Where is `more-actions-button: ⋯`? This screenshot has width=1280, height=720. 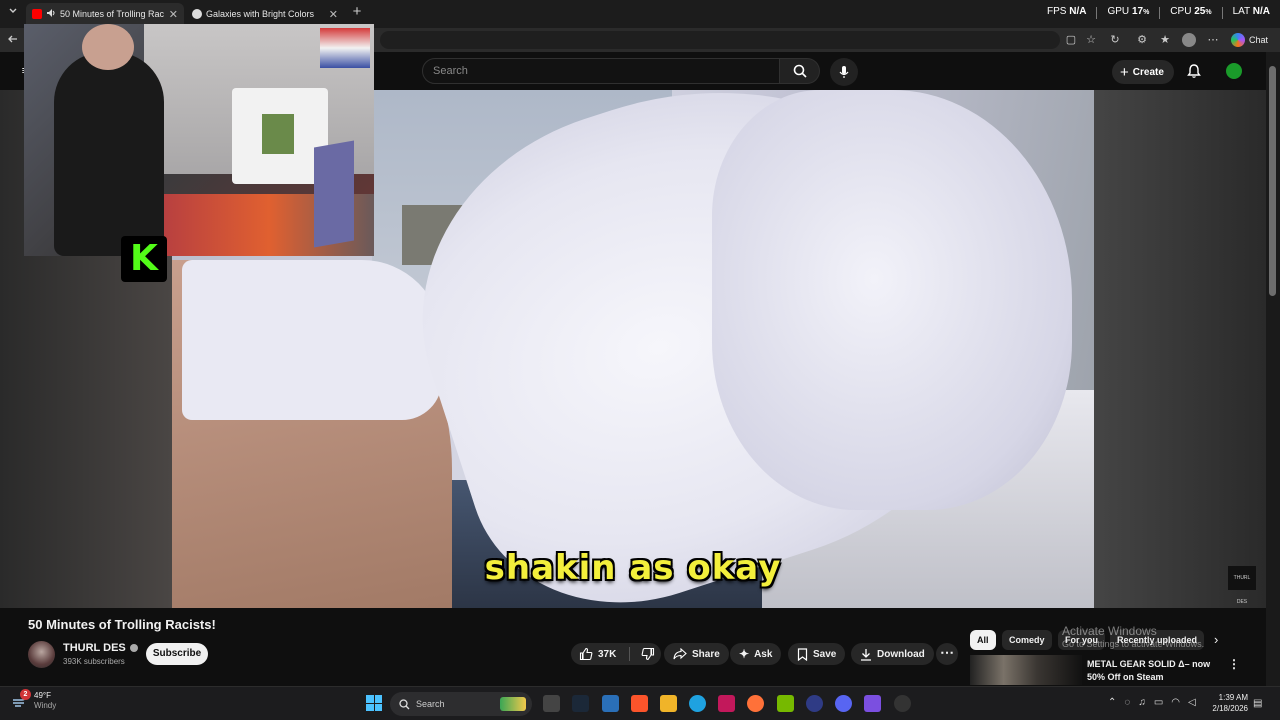 more-actions-button: ⋯ is located at coordinates (947, 654).